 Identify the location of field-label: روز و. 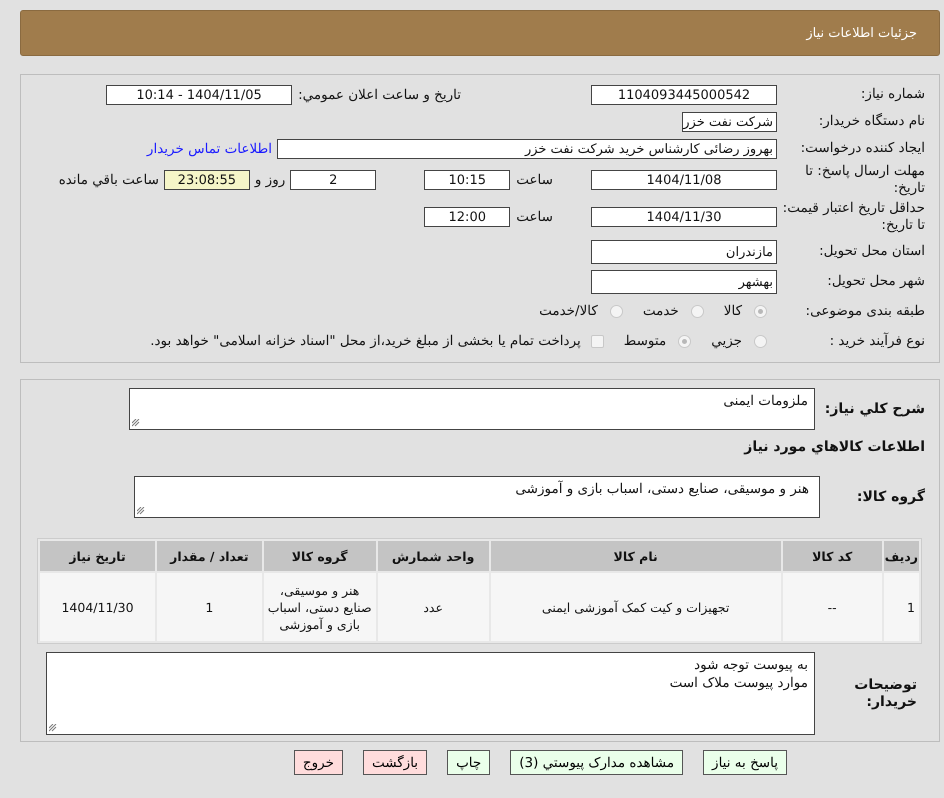
(270, 180).